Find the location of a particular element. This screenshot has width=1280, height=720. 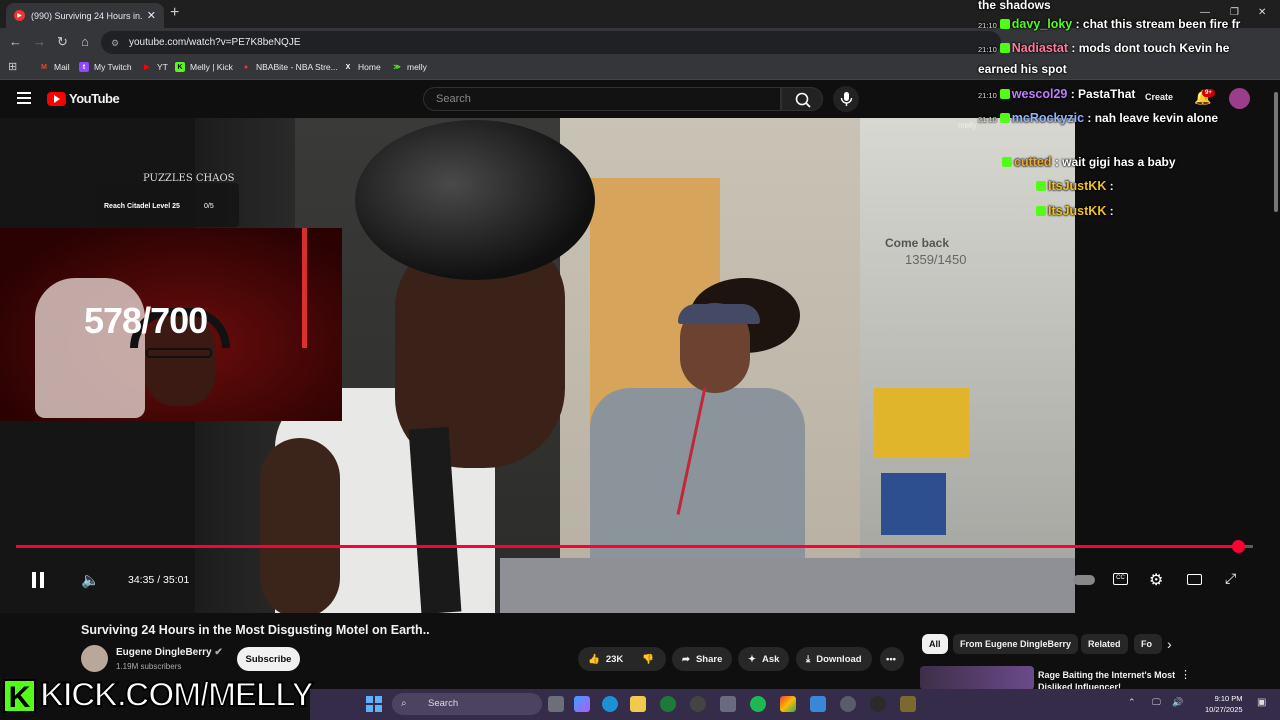

like-button: 👍 23K is located at coordinates (605, 659).